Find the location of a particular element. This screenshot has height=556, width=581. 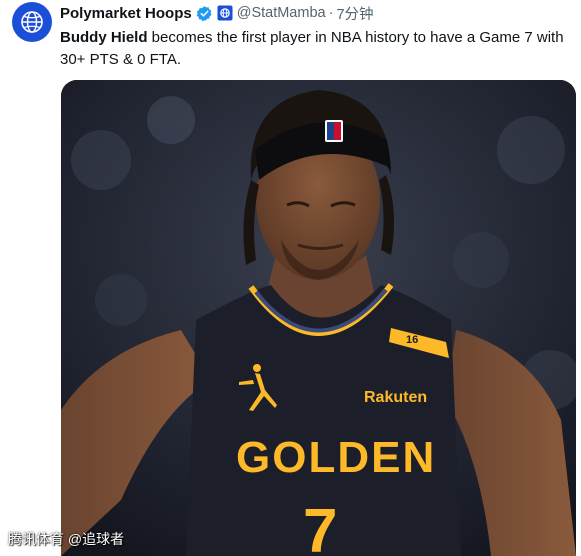

avatar is located at coordinates (32, 22).